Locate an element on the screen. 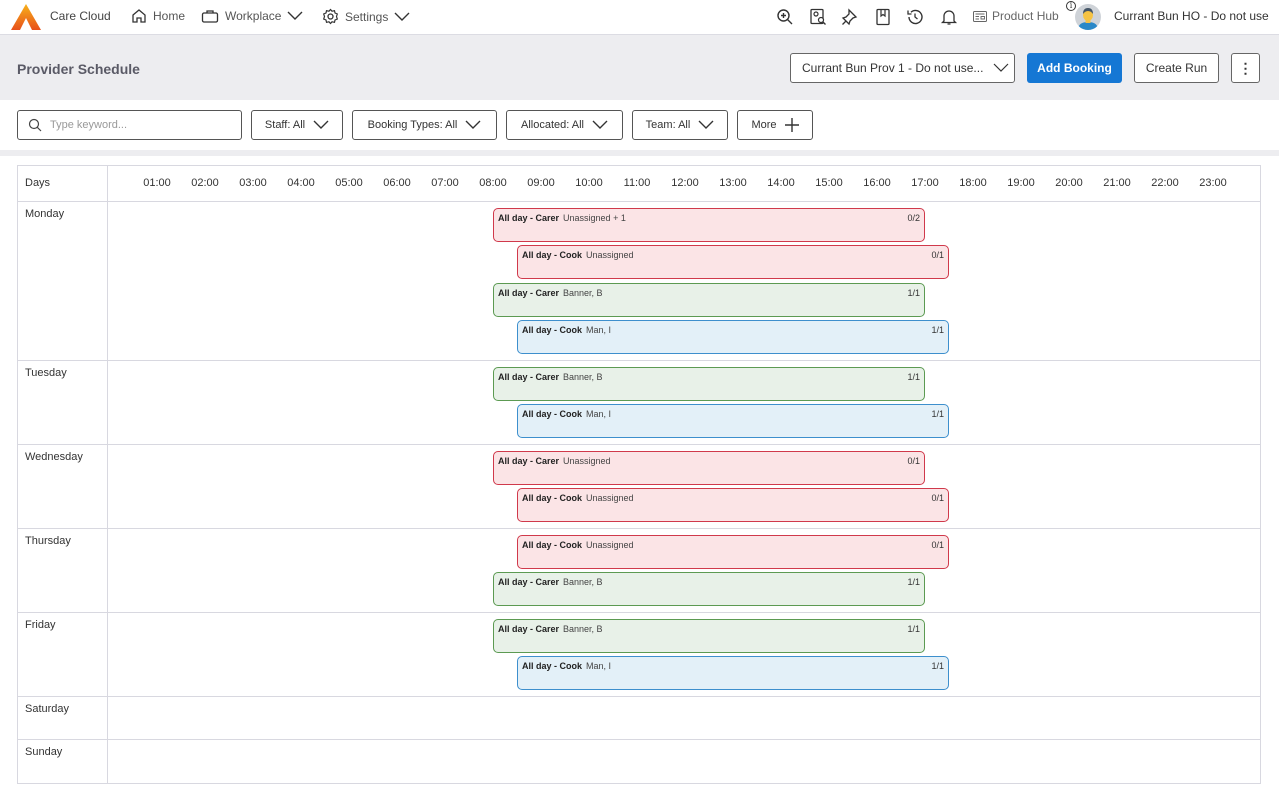 Image resolution: width=1279 pixels, height=798 pixels. search-icon is located at coordinates (35, 125).